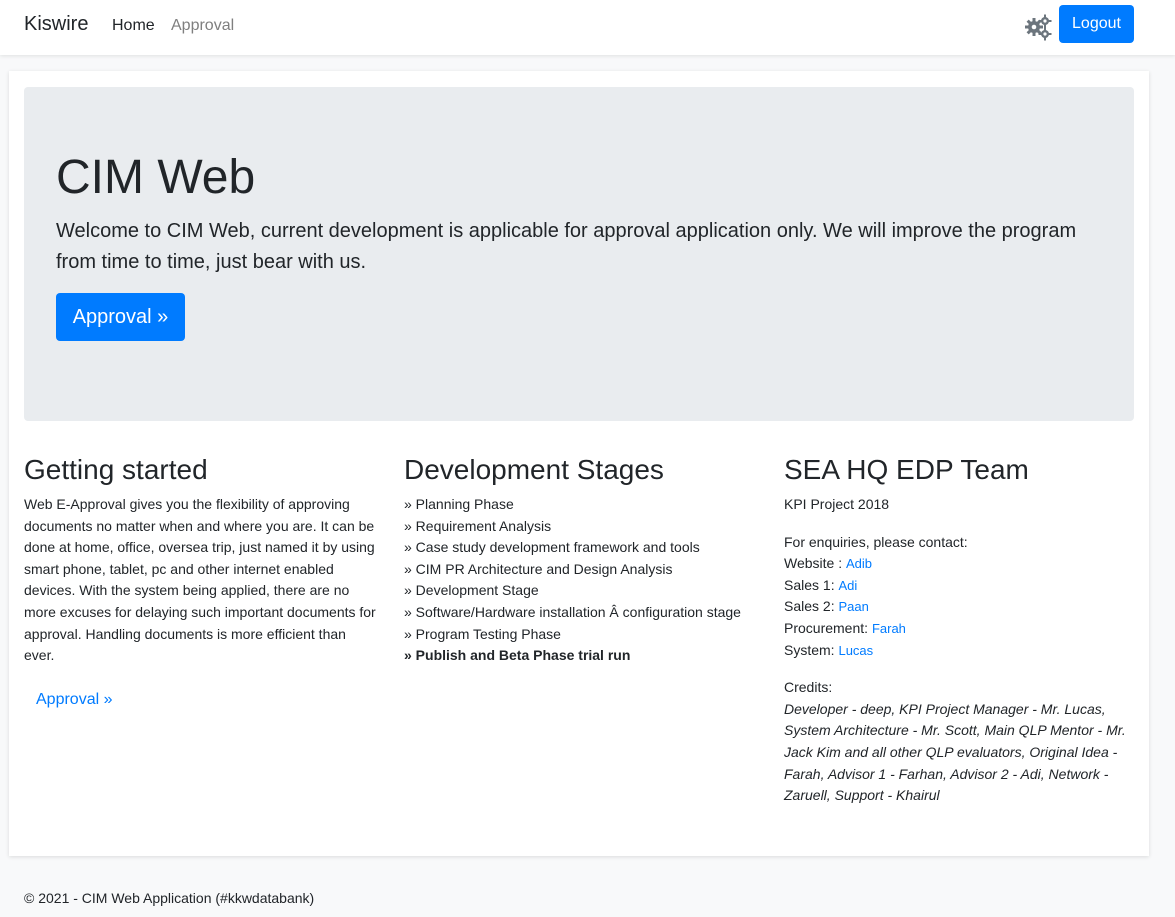 This screenshot has height=917, width=1175. I want to click on contact-link-sales2: Paan, so click(853, 606).